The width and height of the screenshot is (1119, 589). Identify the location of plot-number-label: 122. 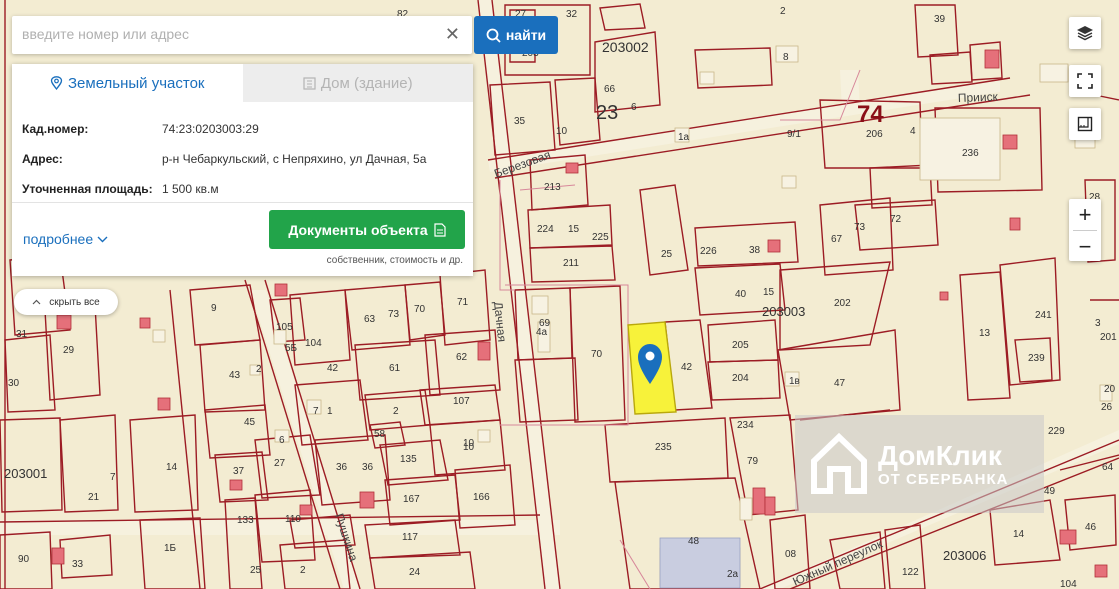
(910, 572).